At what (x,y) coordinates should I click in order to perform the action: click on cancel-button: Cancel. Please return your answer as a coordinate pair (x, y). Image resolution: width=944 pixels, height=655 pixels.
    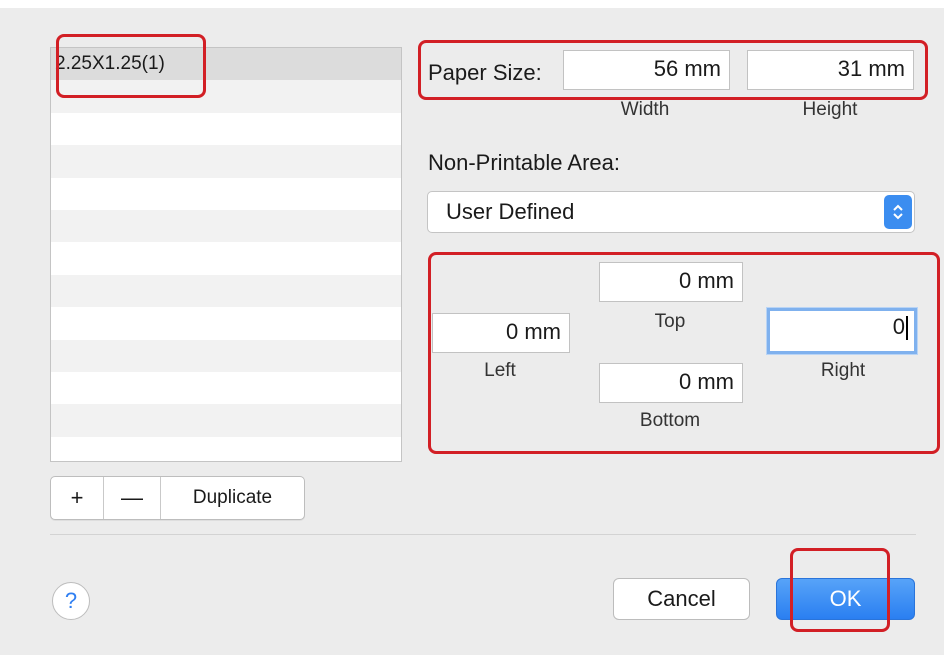
    Looking at the image, I should click on (681, 599).